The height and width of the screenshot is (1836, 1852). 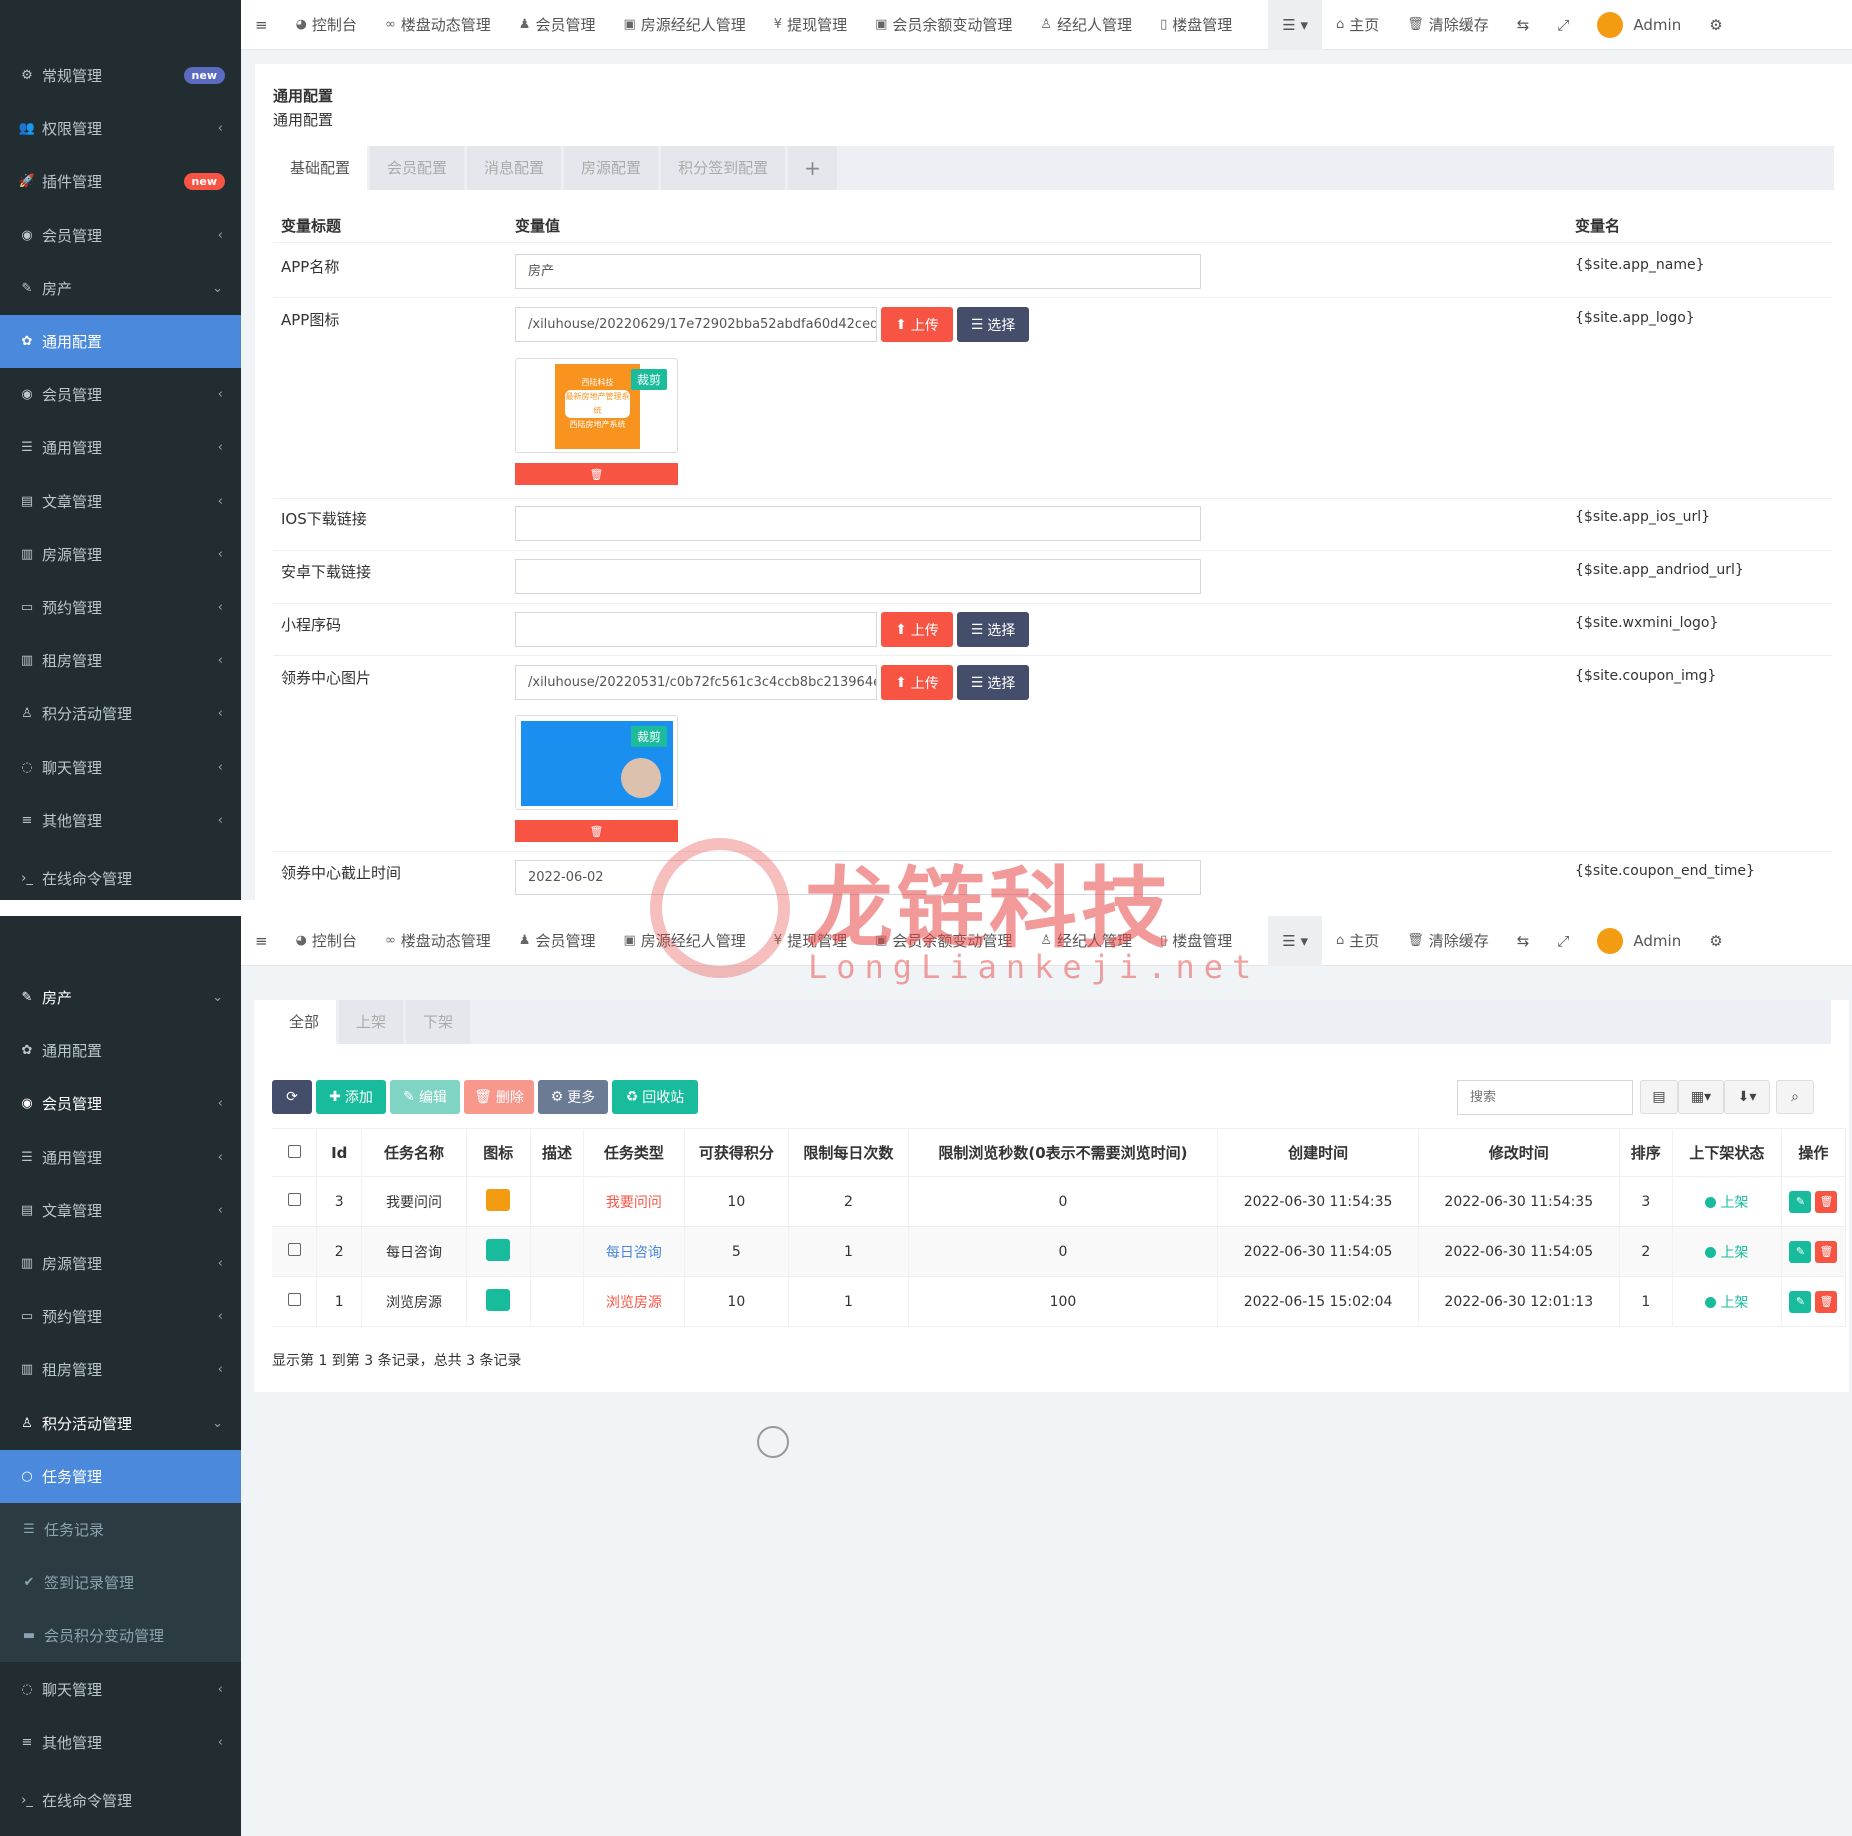 I want to click on sidebar-item-11: ✔ 签到记录管理, so click(x=120, y=1583).